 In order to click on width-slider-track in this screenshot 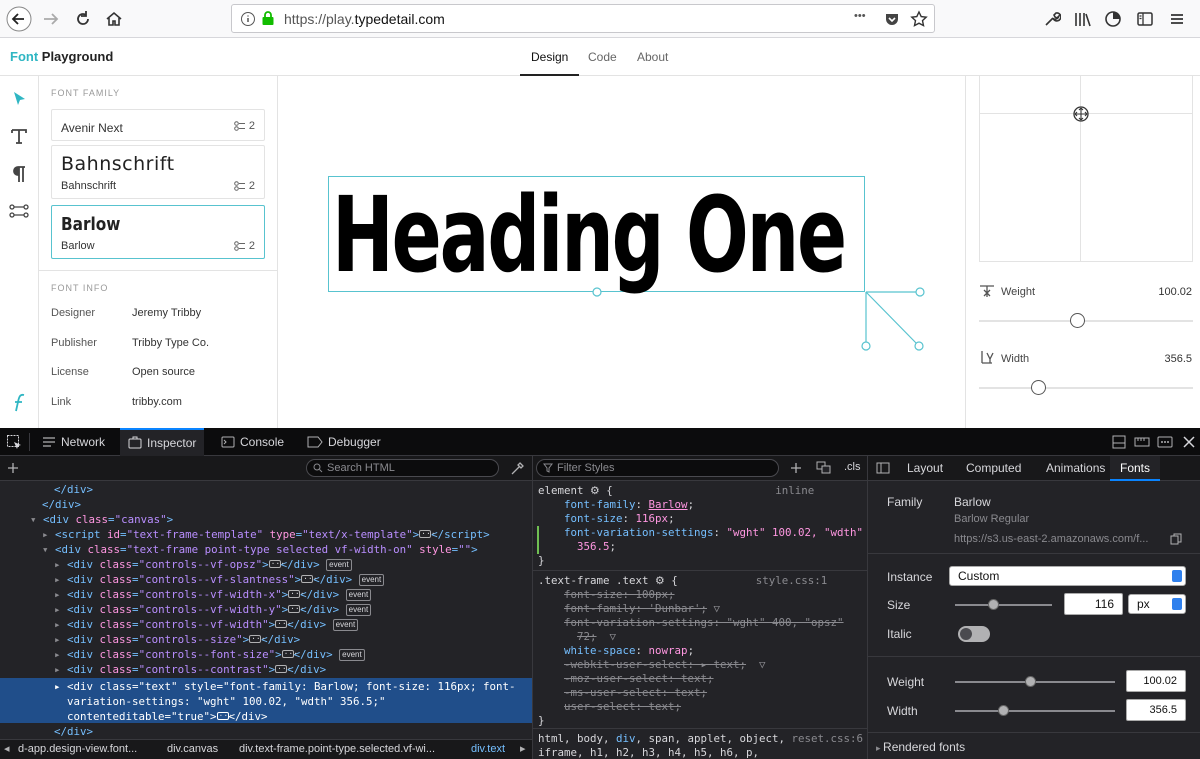, I will do `click(1086, 388)`.